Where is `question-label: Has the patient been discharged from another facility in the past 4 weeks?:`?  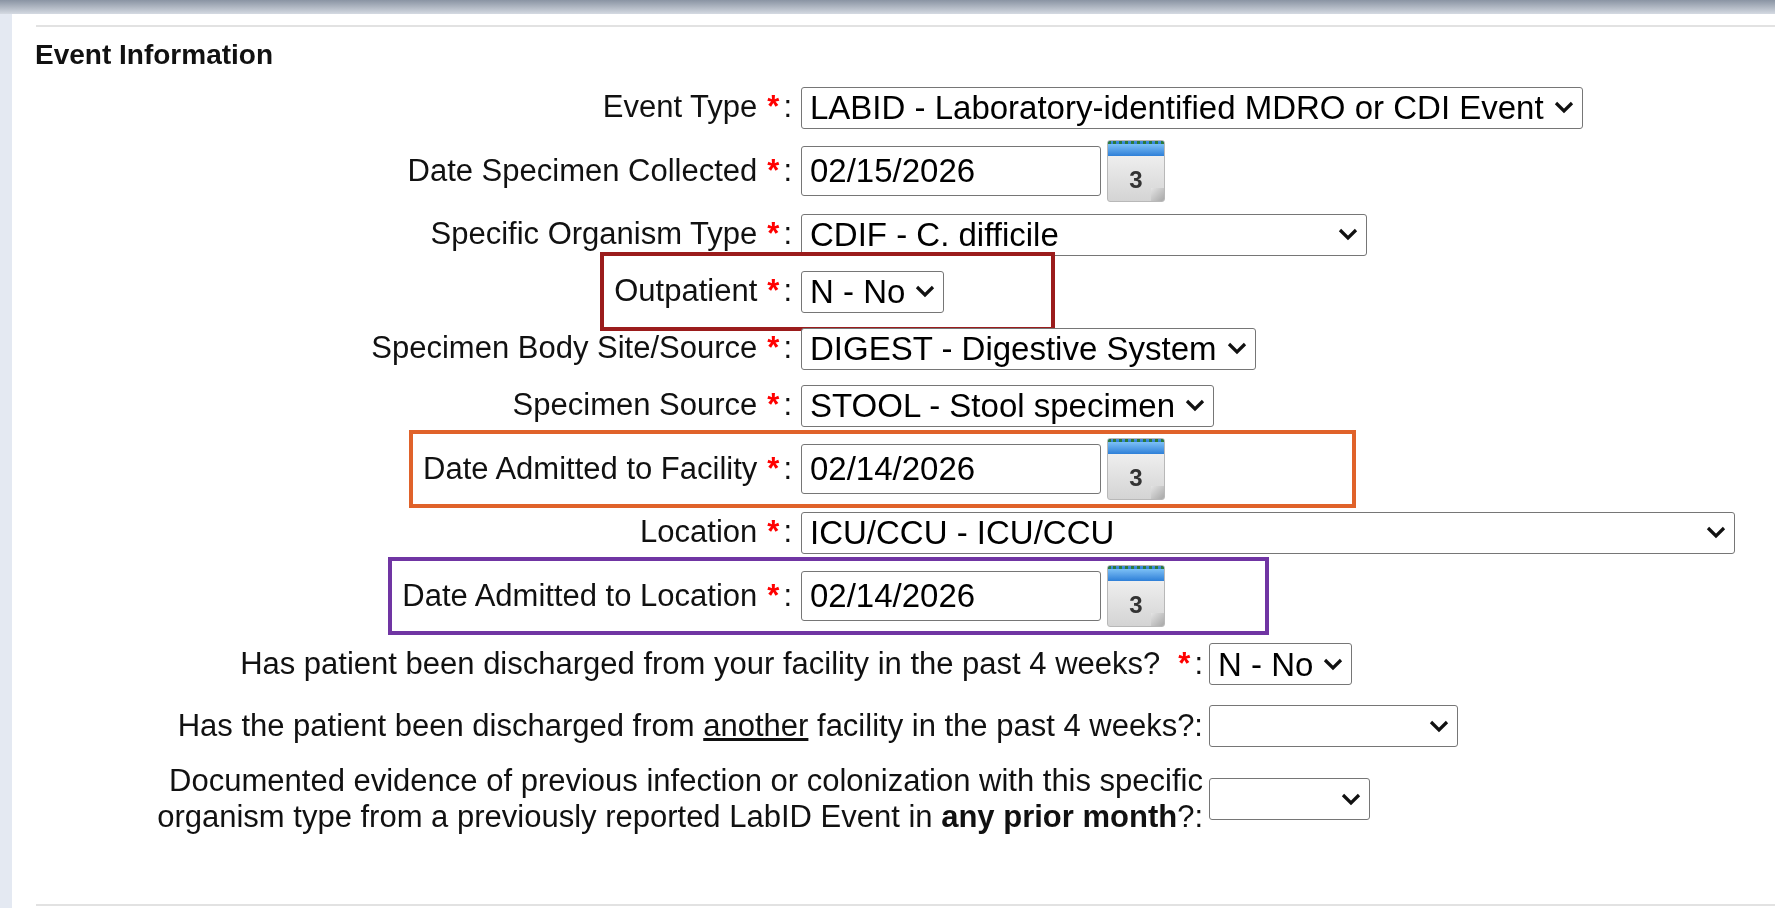 question-label: Has the patient been discharged from another facility in the past 4 weeks?: is located at coordinates (690, 726).